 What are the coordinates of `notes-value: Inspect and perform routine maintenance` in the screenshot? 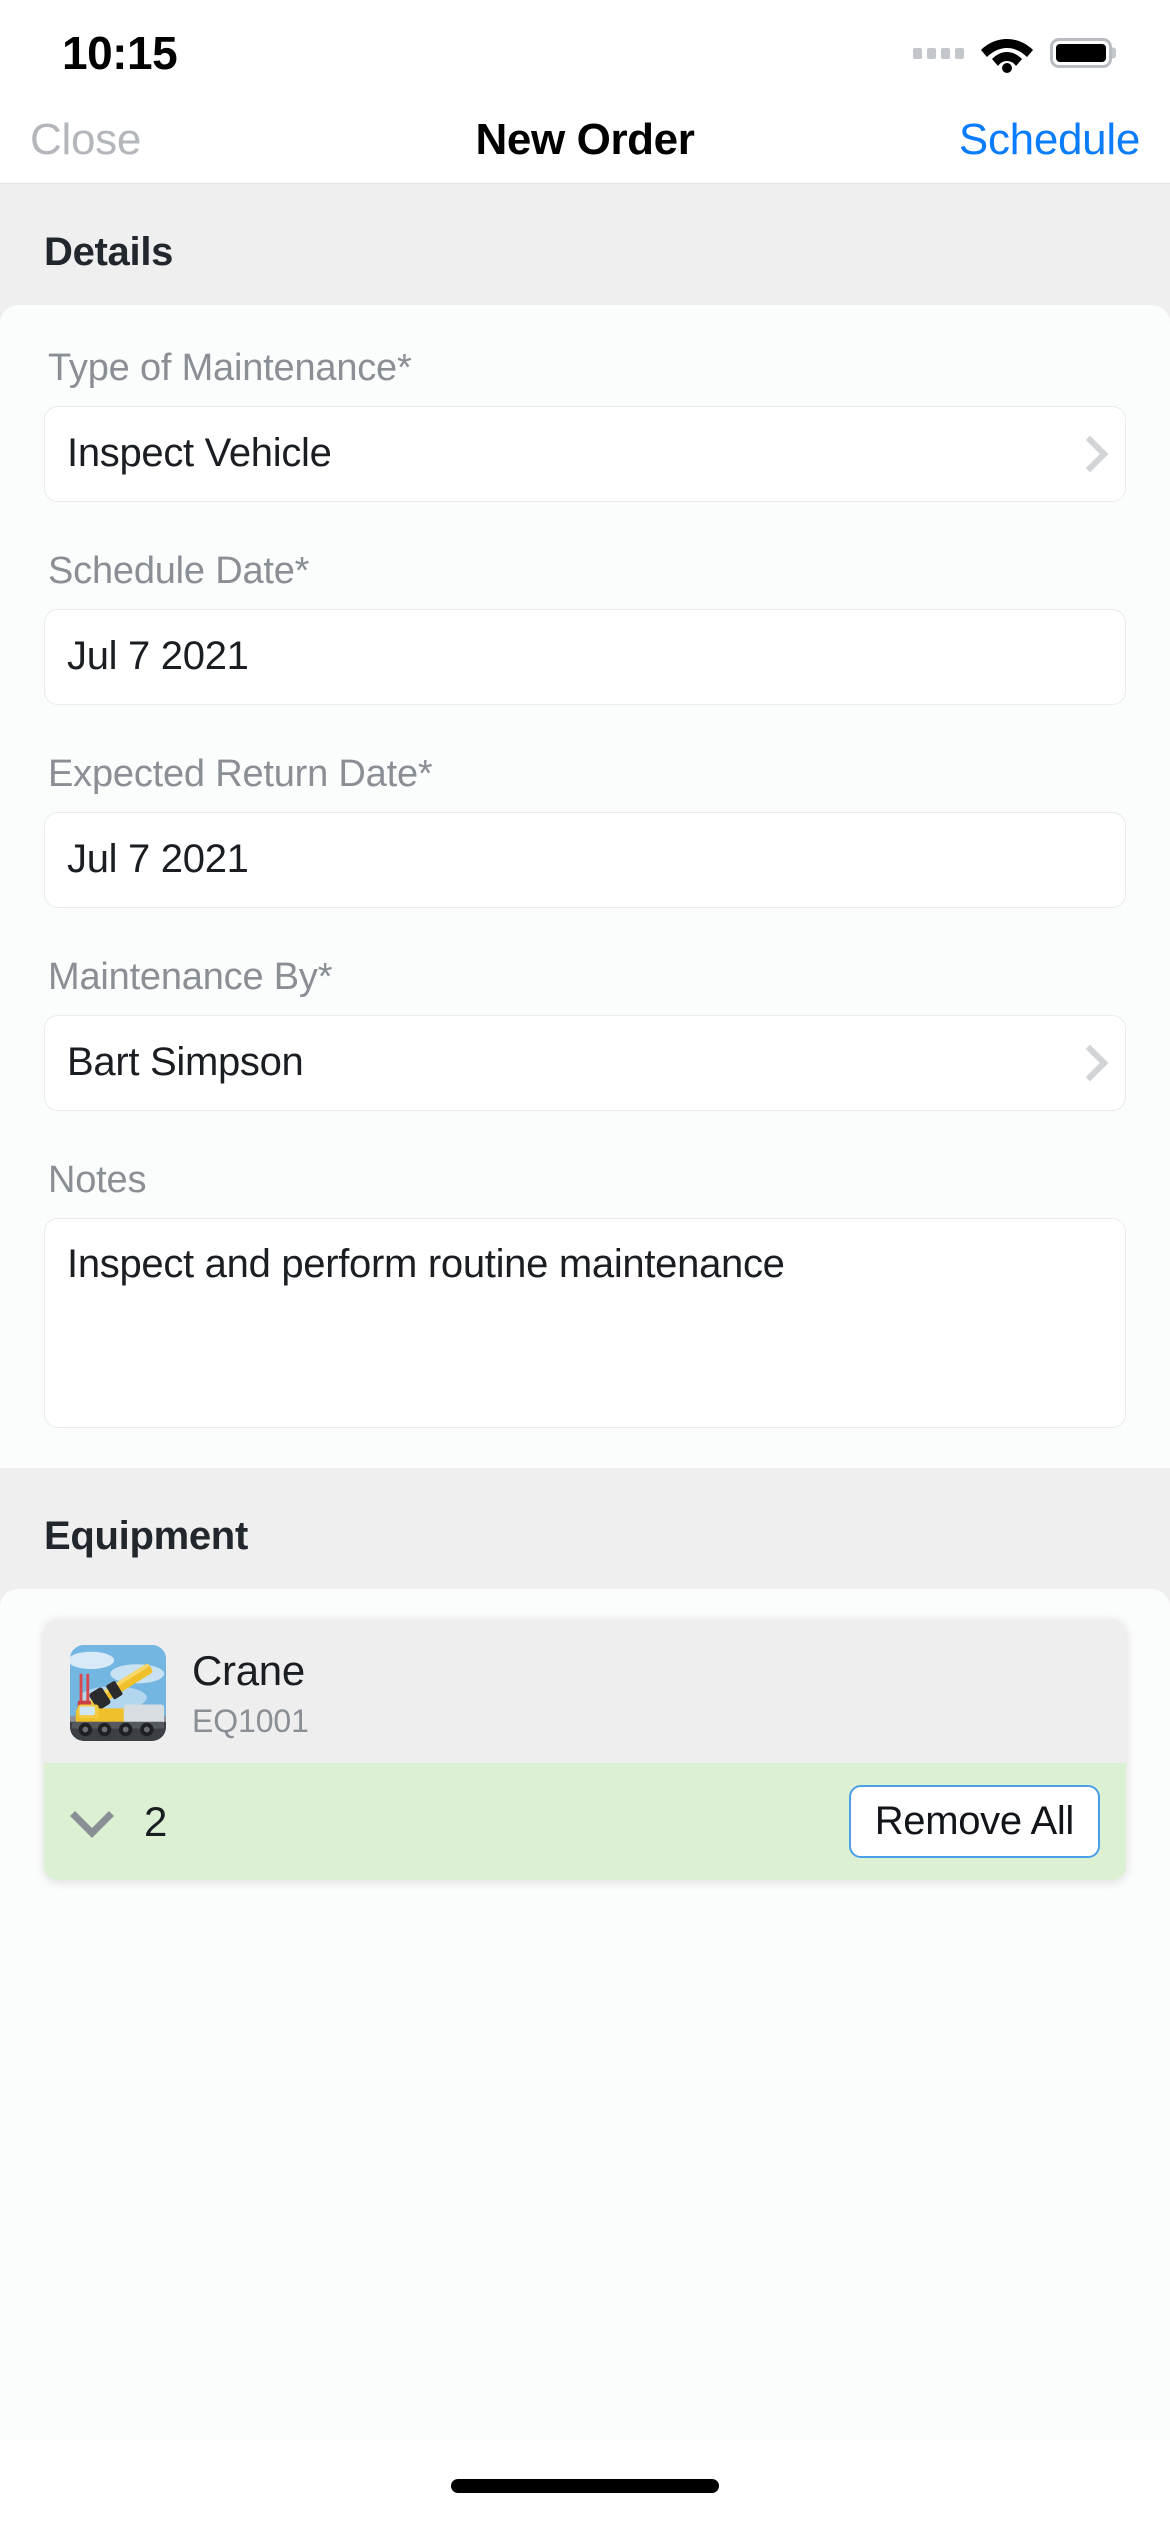 It's located at (426, 1264).